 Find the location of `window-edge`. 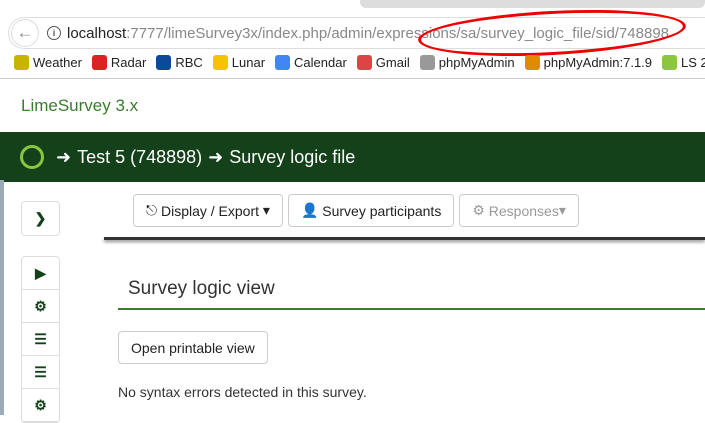

window-edge is located at coordinates (2, 297).